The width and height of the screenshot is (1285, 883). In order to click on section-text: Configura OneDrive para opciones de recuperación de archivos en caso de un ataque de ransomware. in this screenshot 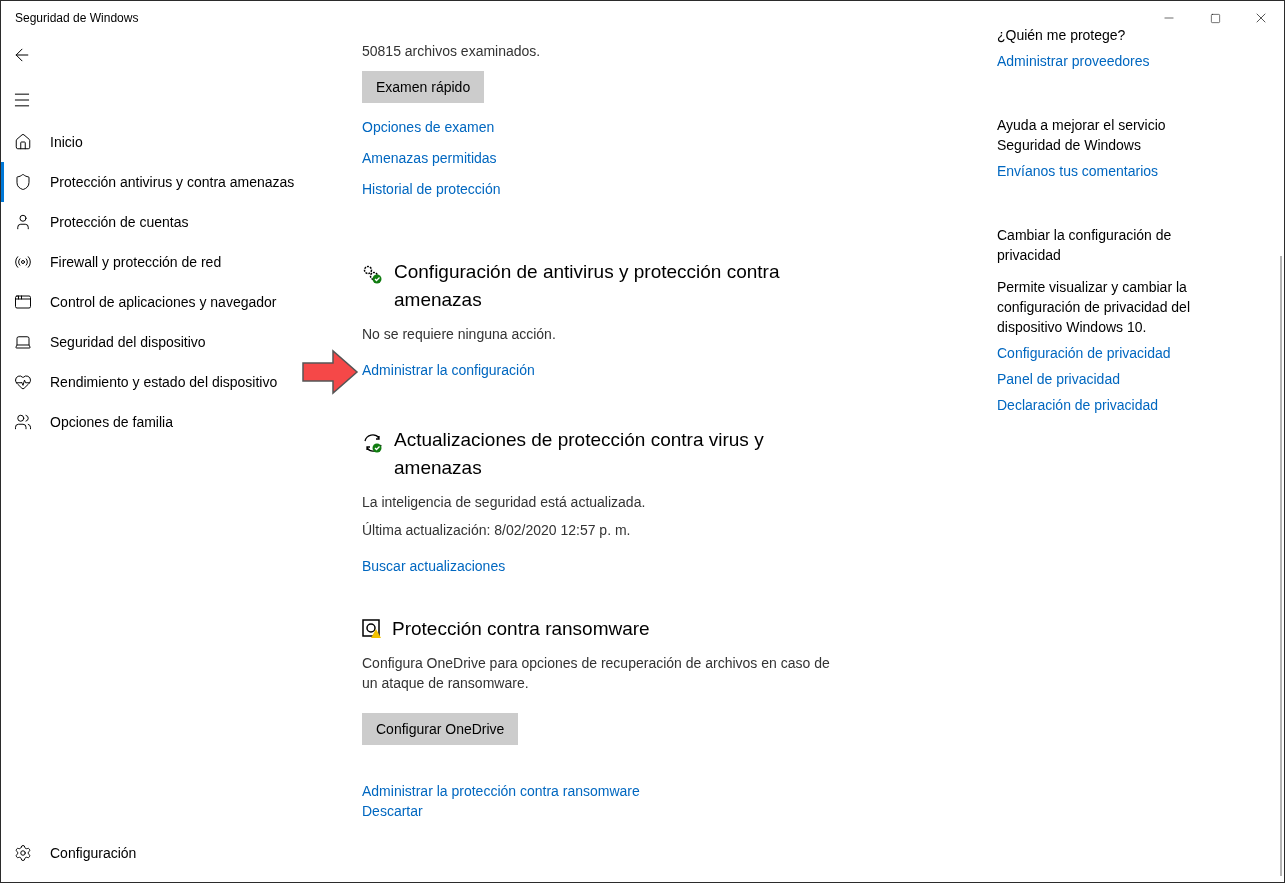, I will do `click(596, 673)`.